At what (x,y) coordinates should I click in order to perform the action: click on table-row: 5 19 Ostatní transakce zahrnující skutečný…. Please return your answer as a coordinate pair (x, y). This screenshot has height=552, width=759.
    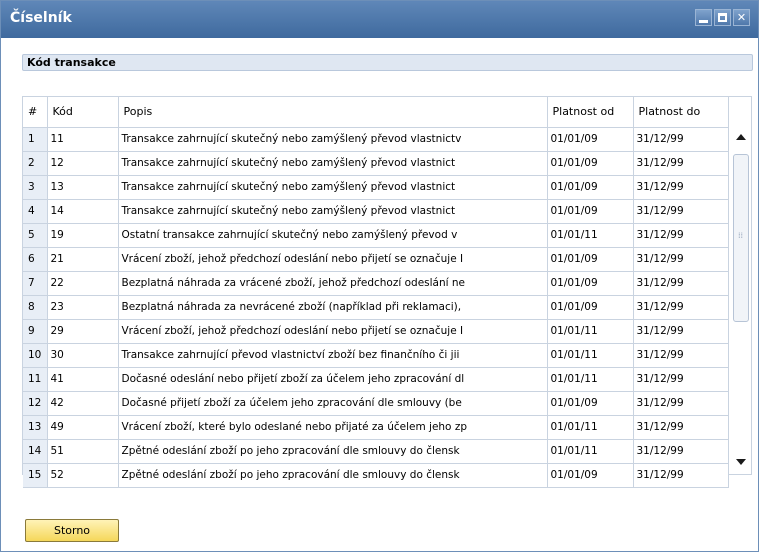
    Looking at the image, I should click on (376, 235).